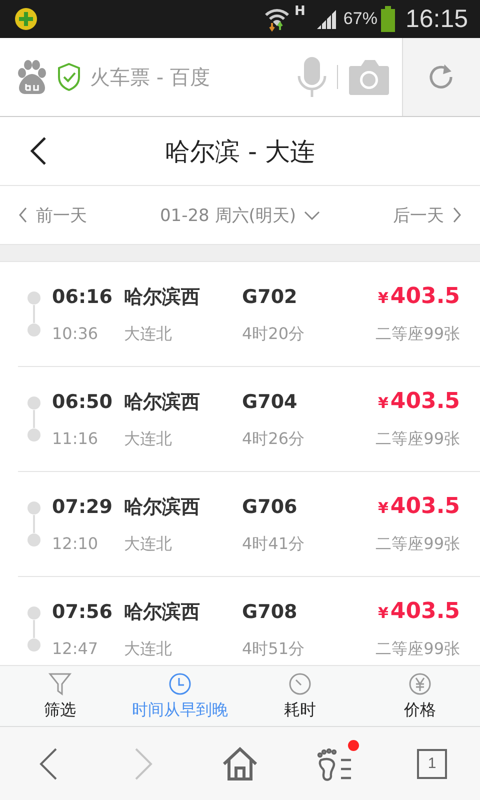  What do you see at coordinates (240, 152) in the screenshot?
I see `route-title: 哈尔滨 - 大连` at bounding box center [240, 152].